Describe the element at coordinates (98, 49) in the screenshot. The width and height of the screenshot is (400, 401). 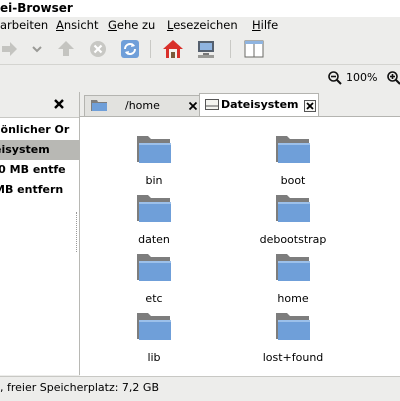
I see `stop-icon` at that location.